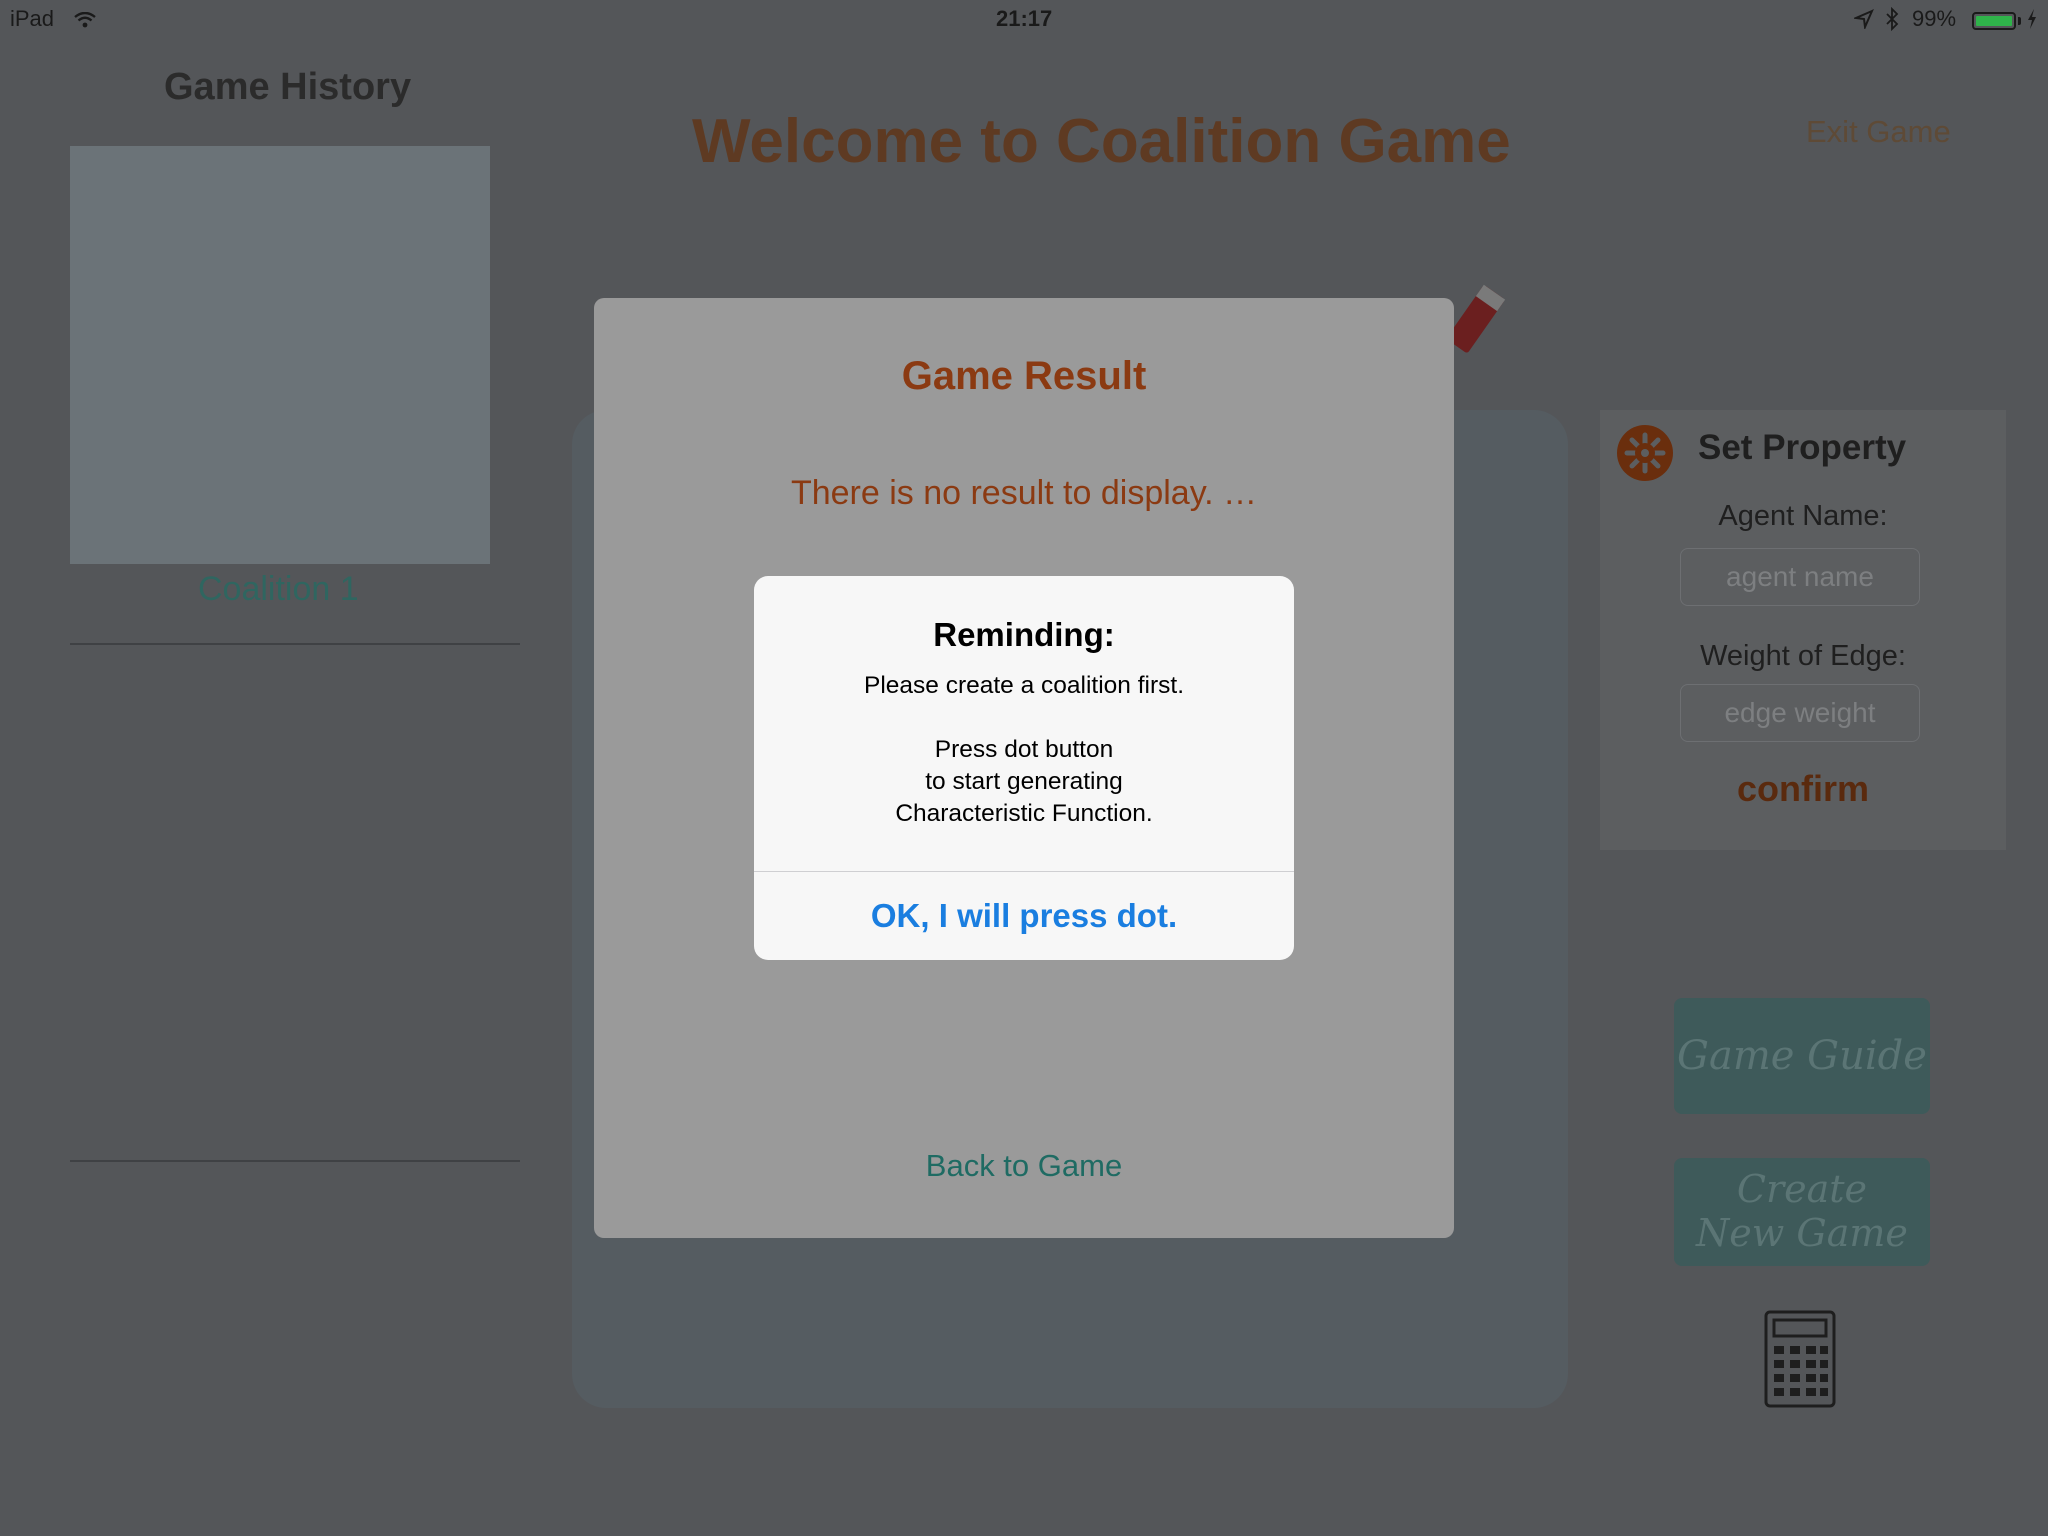 This screenshot has width=2048, height=1536. Describe the element at coordinates (1101, 141) in the screenshot. I see `page-title: Welcome to Coalition Game` at that location.